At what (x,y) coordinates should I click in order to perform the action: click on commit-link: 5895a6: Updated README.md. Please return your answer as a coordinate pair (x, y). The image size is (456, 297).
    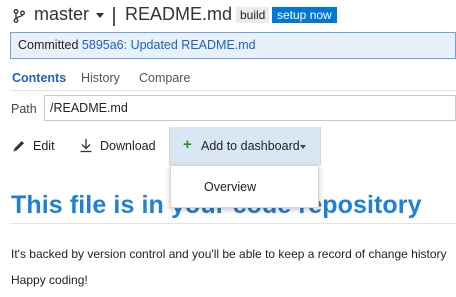
    Looking at the image, I should click on (169, 45).